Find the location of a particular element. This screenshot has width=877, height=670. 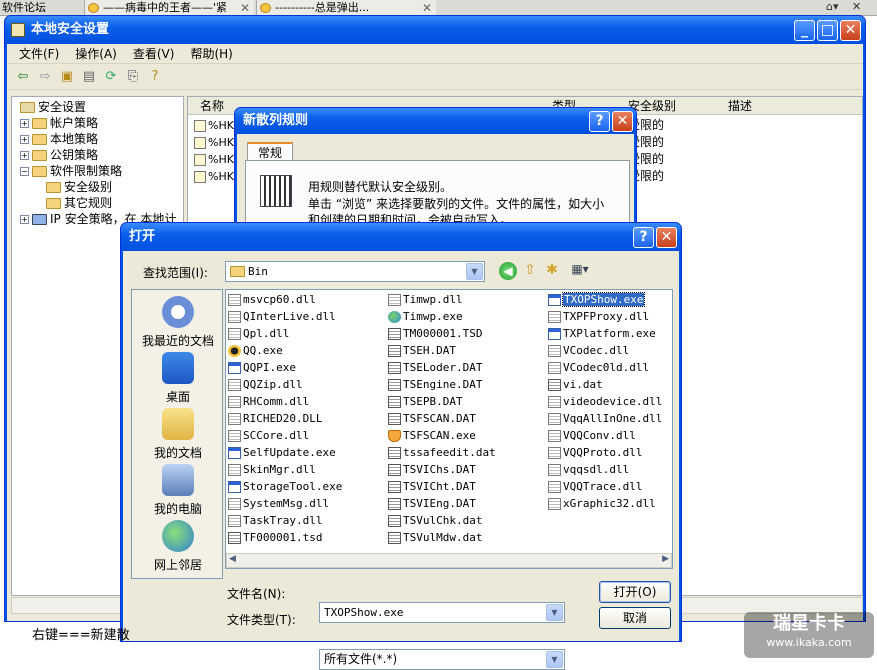

file-item: Qpl.dll is located at coordinates (258, 334).